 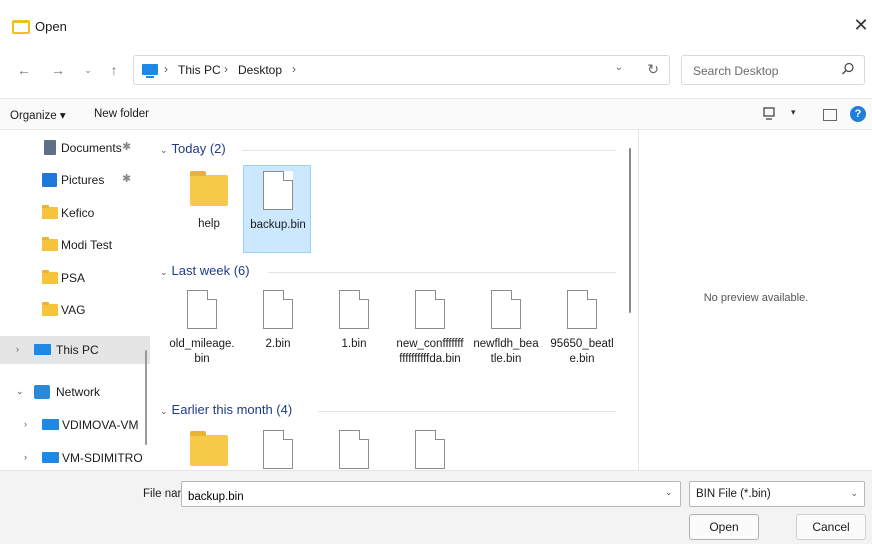 I want to click on file-item: 95650_beatle.bin, so click(x=582, y=329).